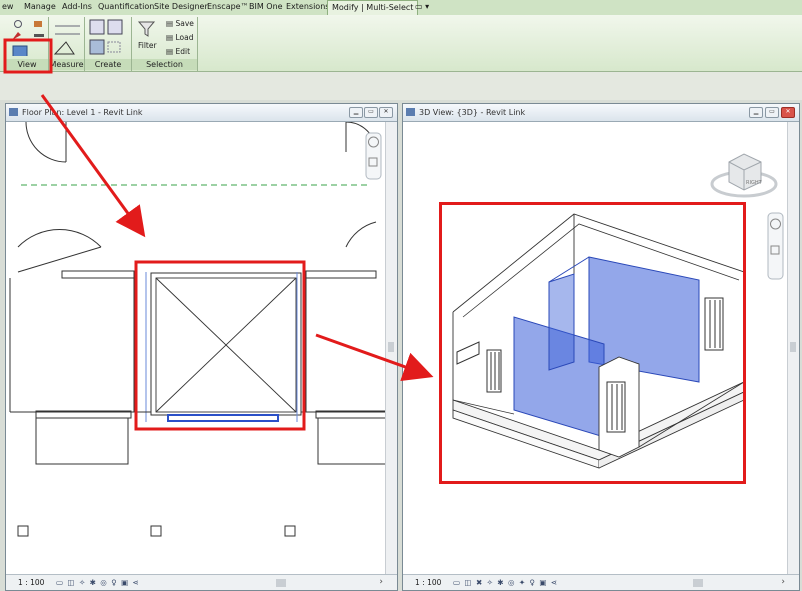  What do you see at coordinates (374, 357) in the screenshot?
I see `arrow-to-3d` at bounding box center [374, 357].